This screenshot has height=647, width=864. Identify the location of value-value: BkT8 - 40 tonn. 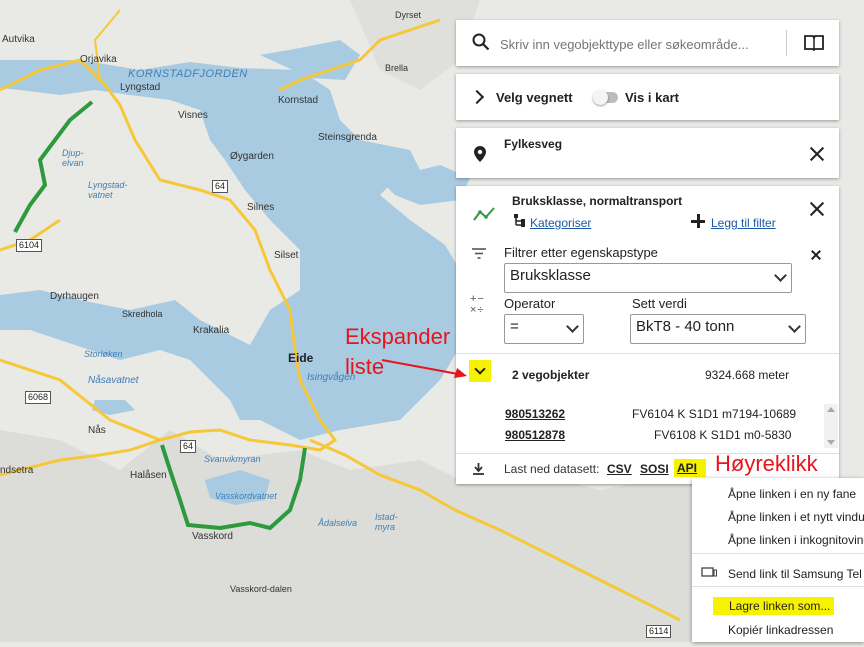
(685, 326).